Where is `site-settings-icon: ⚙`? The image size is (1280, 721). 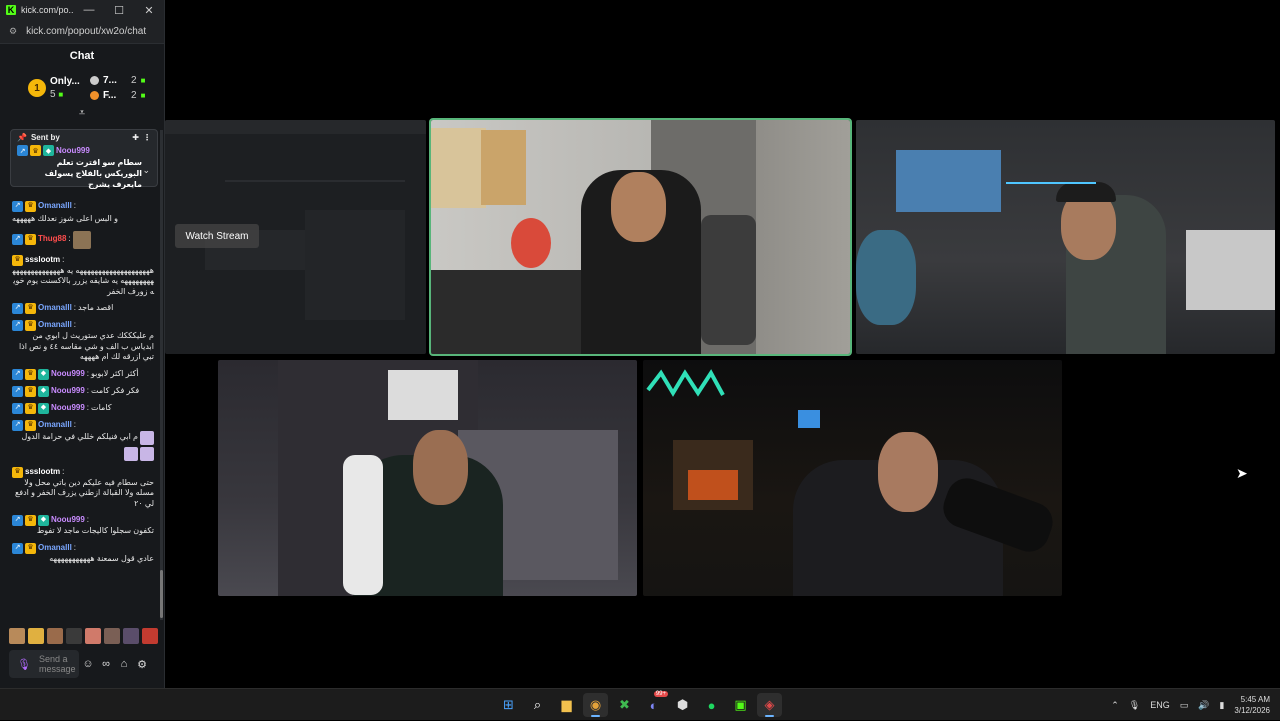 site-settings-icon: ⚙ is located at coordinates (13, 31).